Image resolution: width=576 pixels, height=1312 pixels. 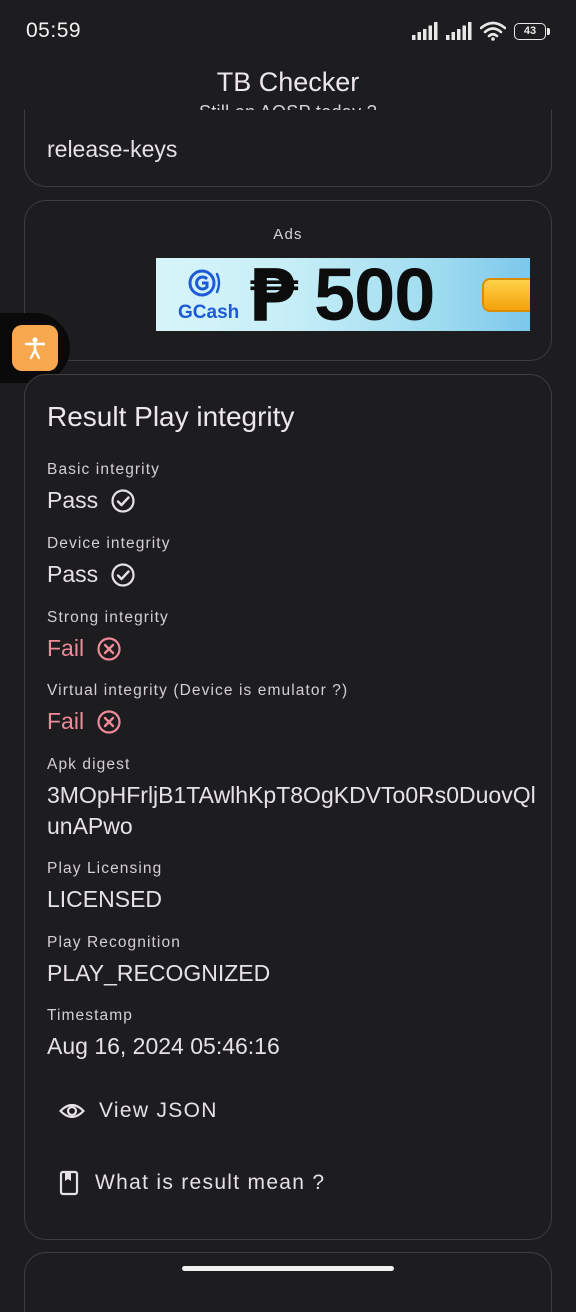 I want to click on status-bar: 05:59 43, so click(x=288, y=31).